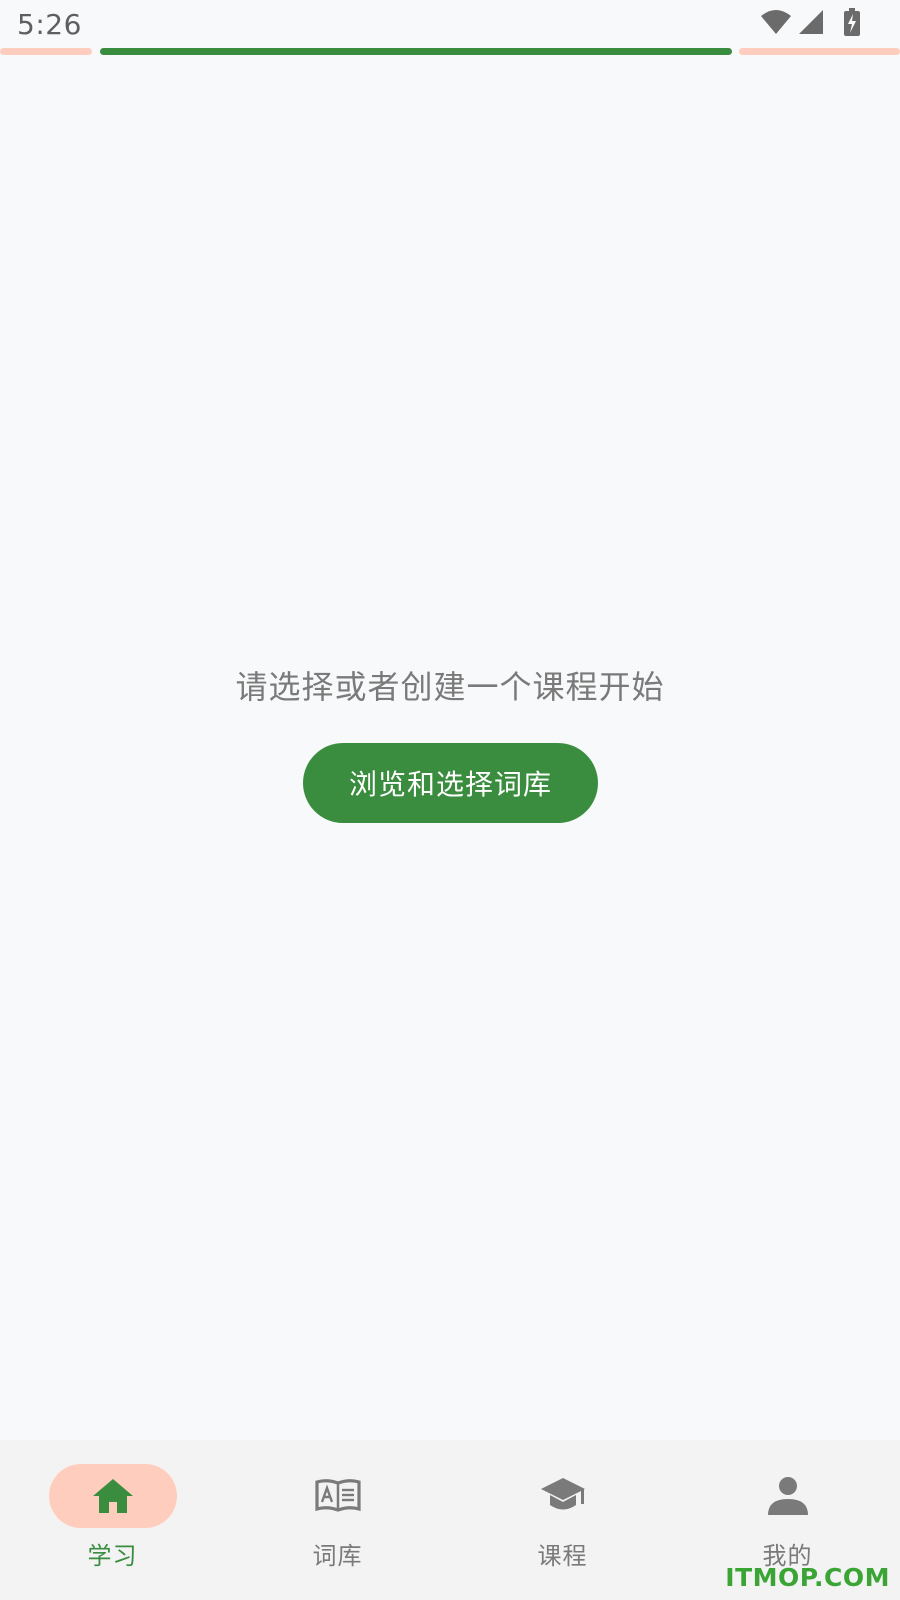 This screenshot has height=1600, width=900. Describe the element at coordinates (852, 24) in the screenshot. I see `battery-charging-icon` at that location.